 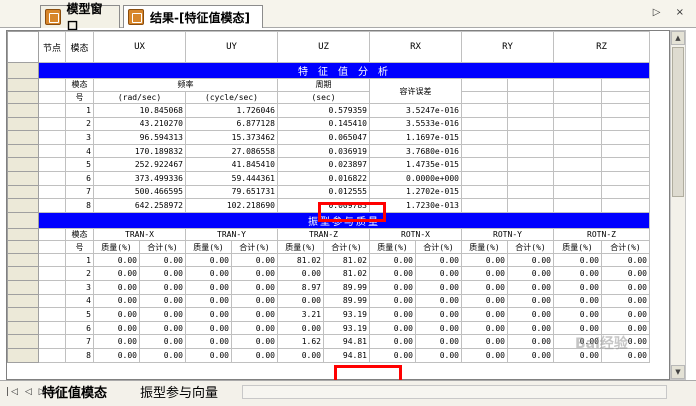 I want to click on mass-value-cell: 93.19, so click(x=346, y=328).